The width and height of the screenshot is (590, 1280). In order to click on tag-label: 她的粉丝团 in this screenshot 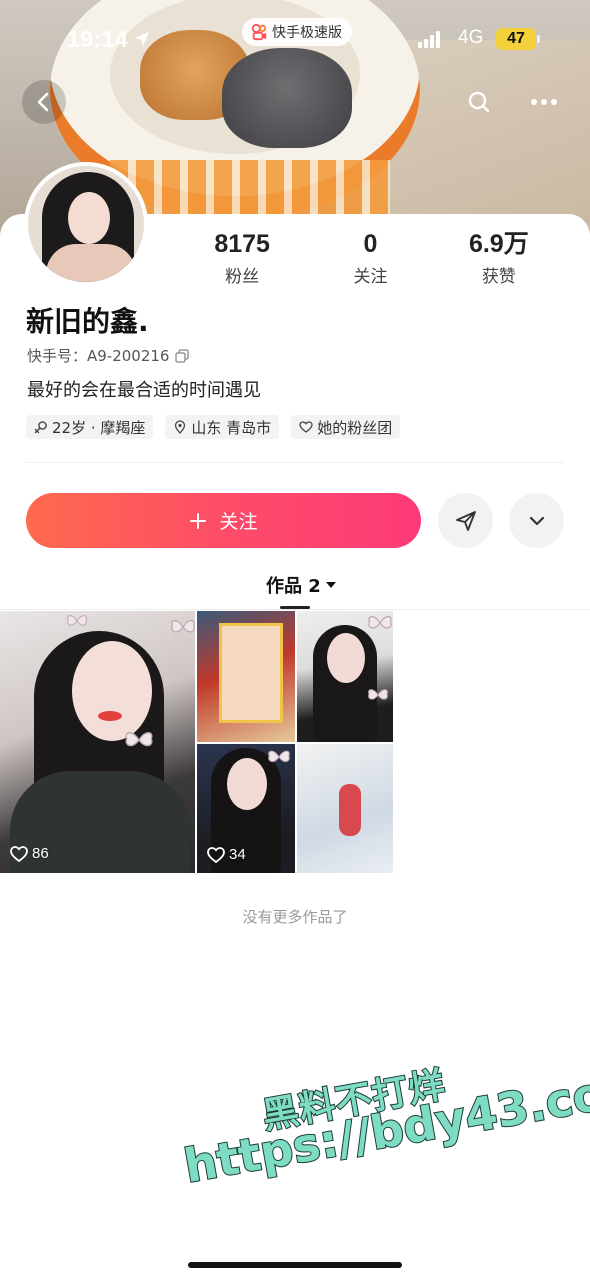, I will do `click(355, 427)`.